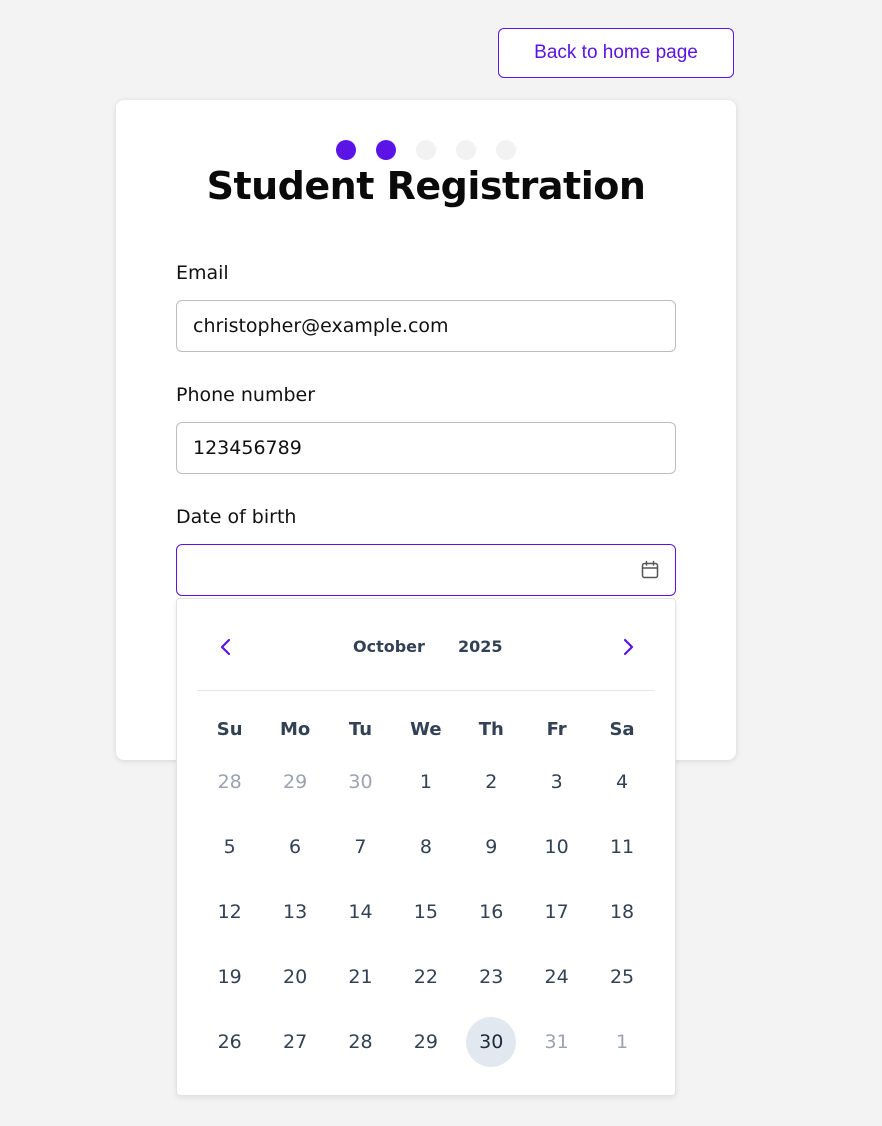 The height and width of the screenshot is (1126, 882). What do you see at coordinates (650, 570) in the screenshot?
I see `calendar-icon` at bounding box center [650, 570].